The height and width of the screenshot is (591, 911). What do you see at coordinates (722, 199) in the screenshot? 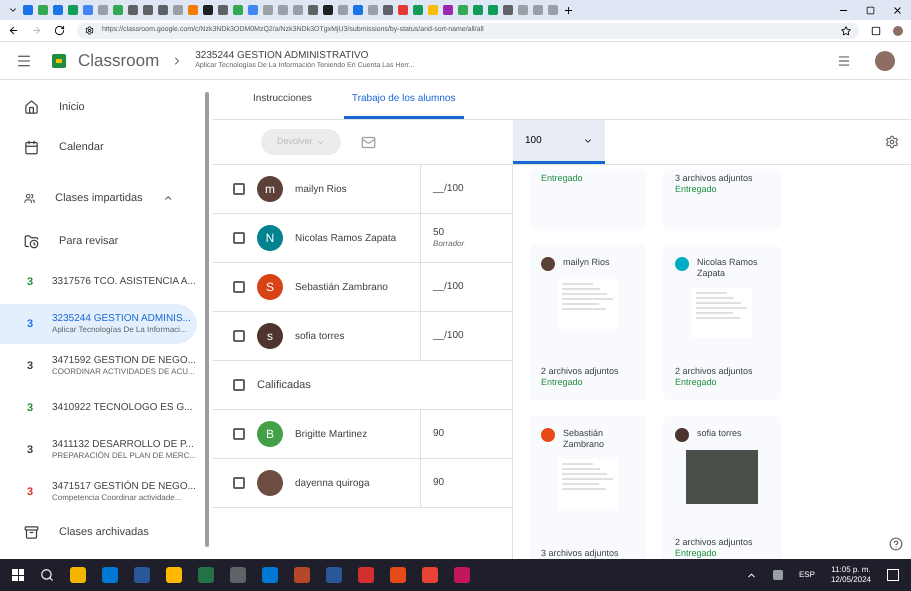
I see `submission-card: 3 archivos adjuntos Entregado` at bounding box center [722, 199].